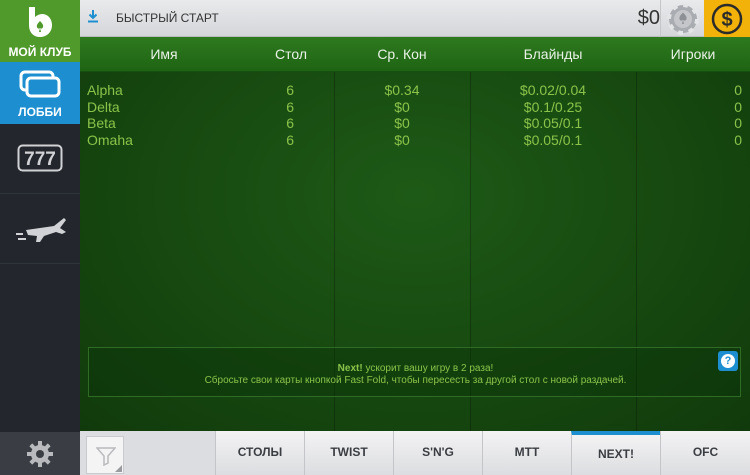  Describe the element at coordinates (167, 18) in the screenshot. I see `quick-start-label: БЫСТРЫЙ СТАРТ` at that location.